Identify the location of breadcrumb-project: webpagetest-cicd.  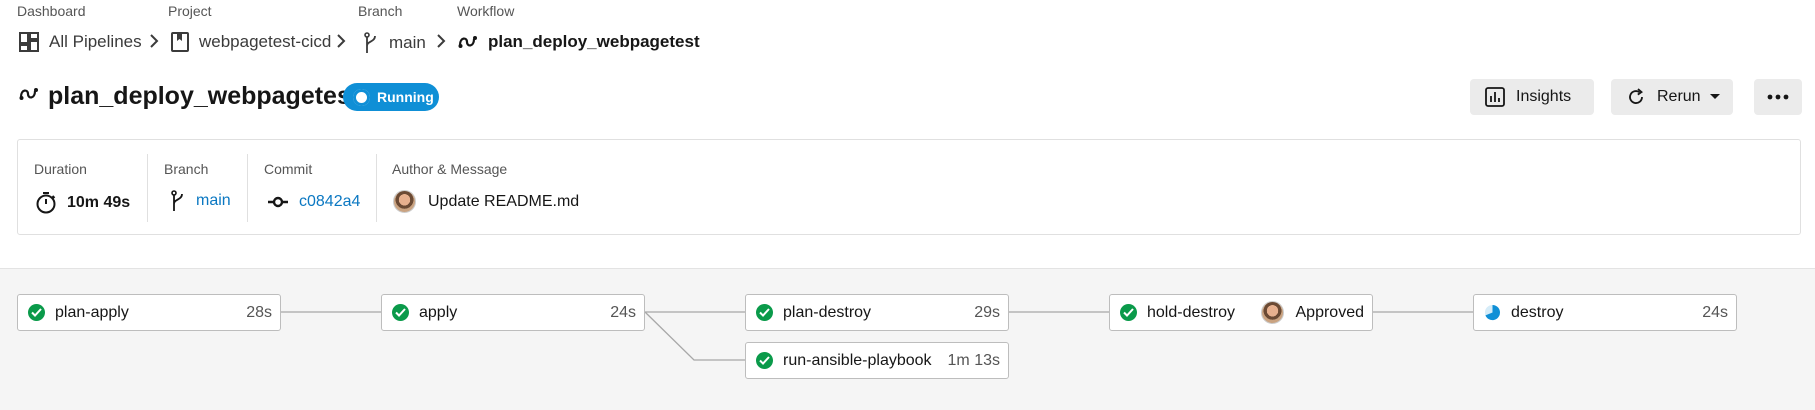
(251, 42).